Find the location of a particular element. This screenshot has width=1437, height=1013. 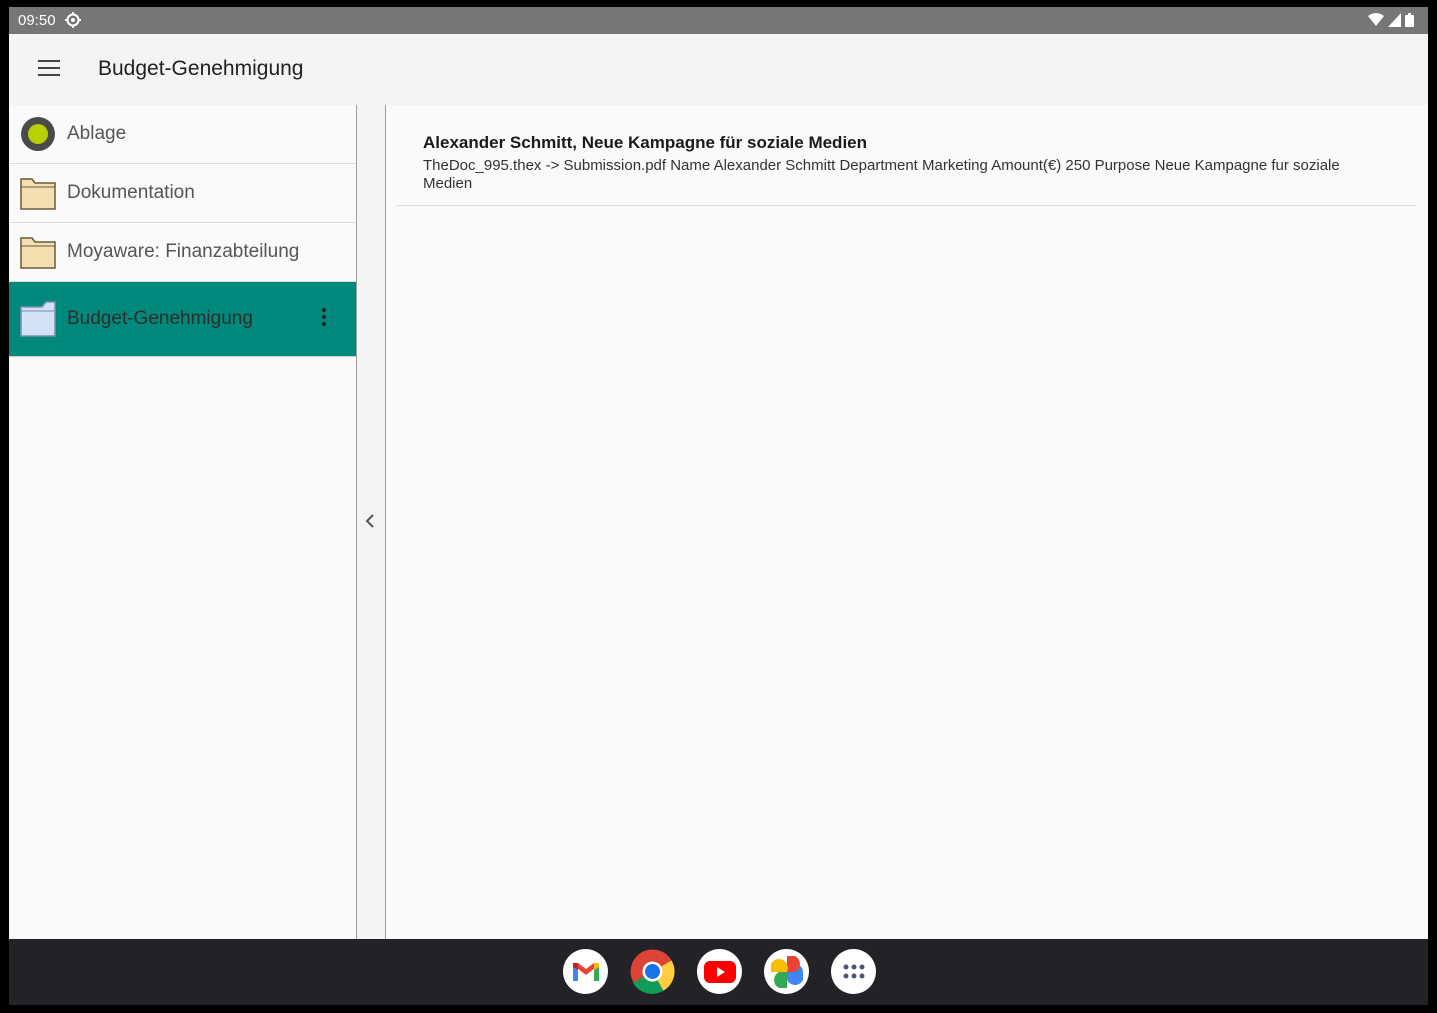

hamburger-menu-icon is located at coordinates (49, 69).